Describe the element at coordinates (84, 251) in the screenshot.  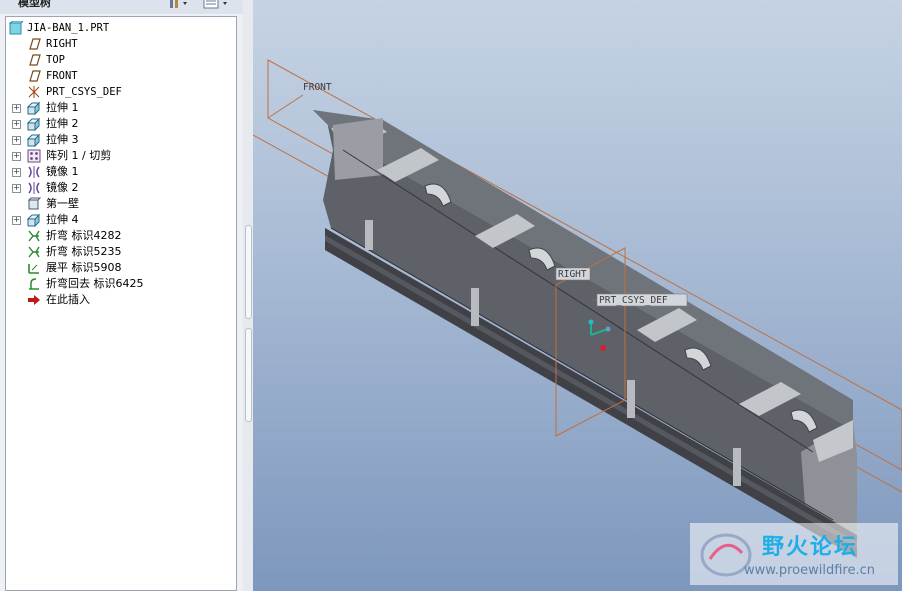
I see `tree-item-label: 折弯 标识5235` at that location.